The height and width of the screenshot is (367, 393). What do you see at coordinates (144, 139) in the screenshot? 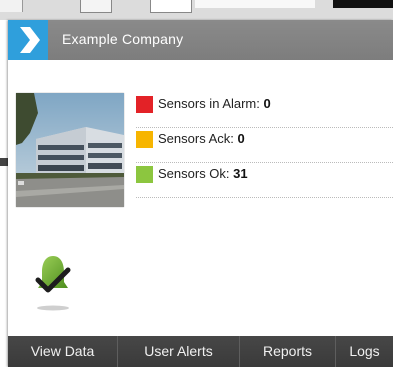
I see `ack-status-swatch` at bounding box center [144, 139].